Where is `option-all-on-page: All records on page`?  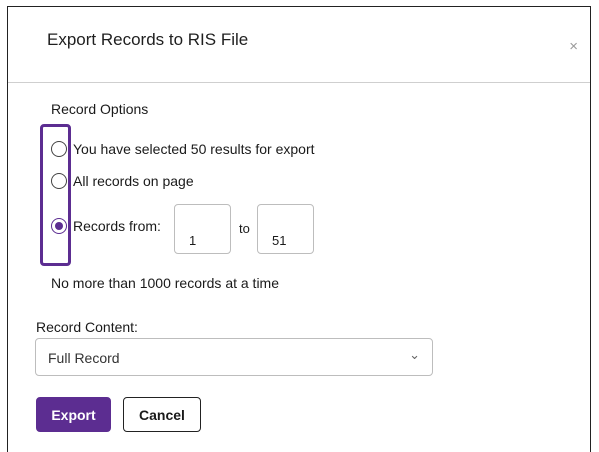
option-all-on-page: All records on page is located at coordinates (122, 181).